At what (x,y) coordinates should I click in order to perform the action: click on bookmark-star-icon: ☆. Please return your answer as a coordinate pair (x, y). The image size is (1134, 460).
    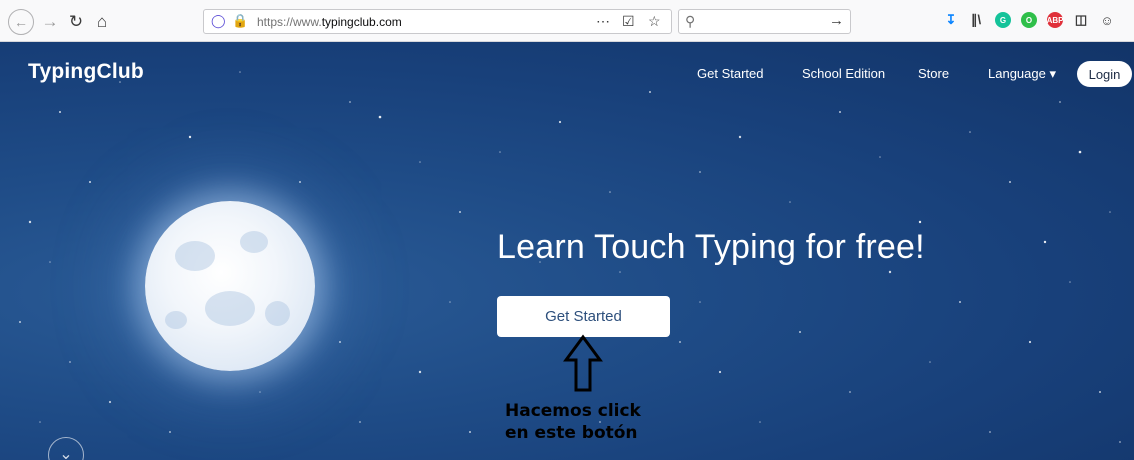
    Looking at the image, I should click on (654, 21).